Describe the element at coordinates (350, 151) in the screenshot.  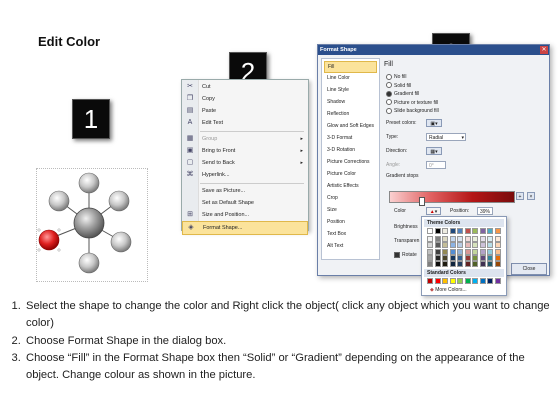
I see `category-3-d-rotation: 3-D Rotation` at that location.